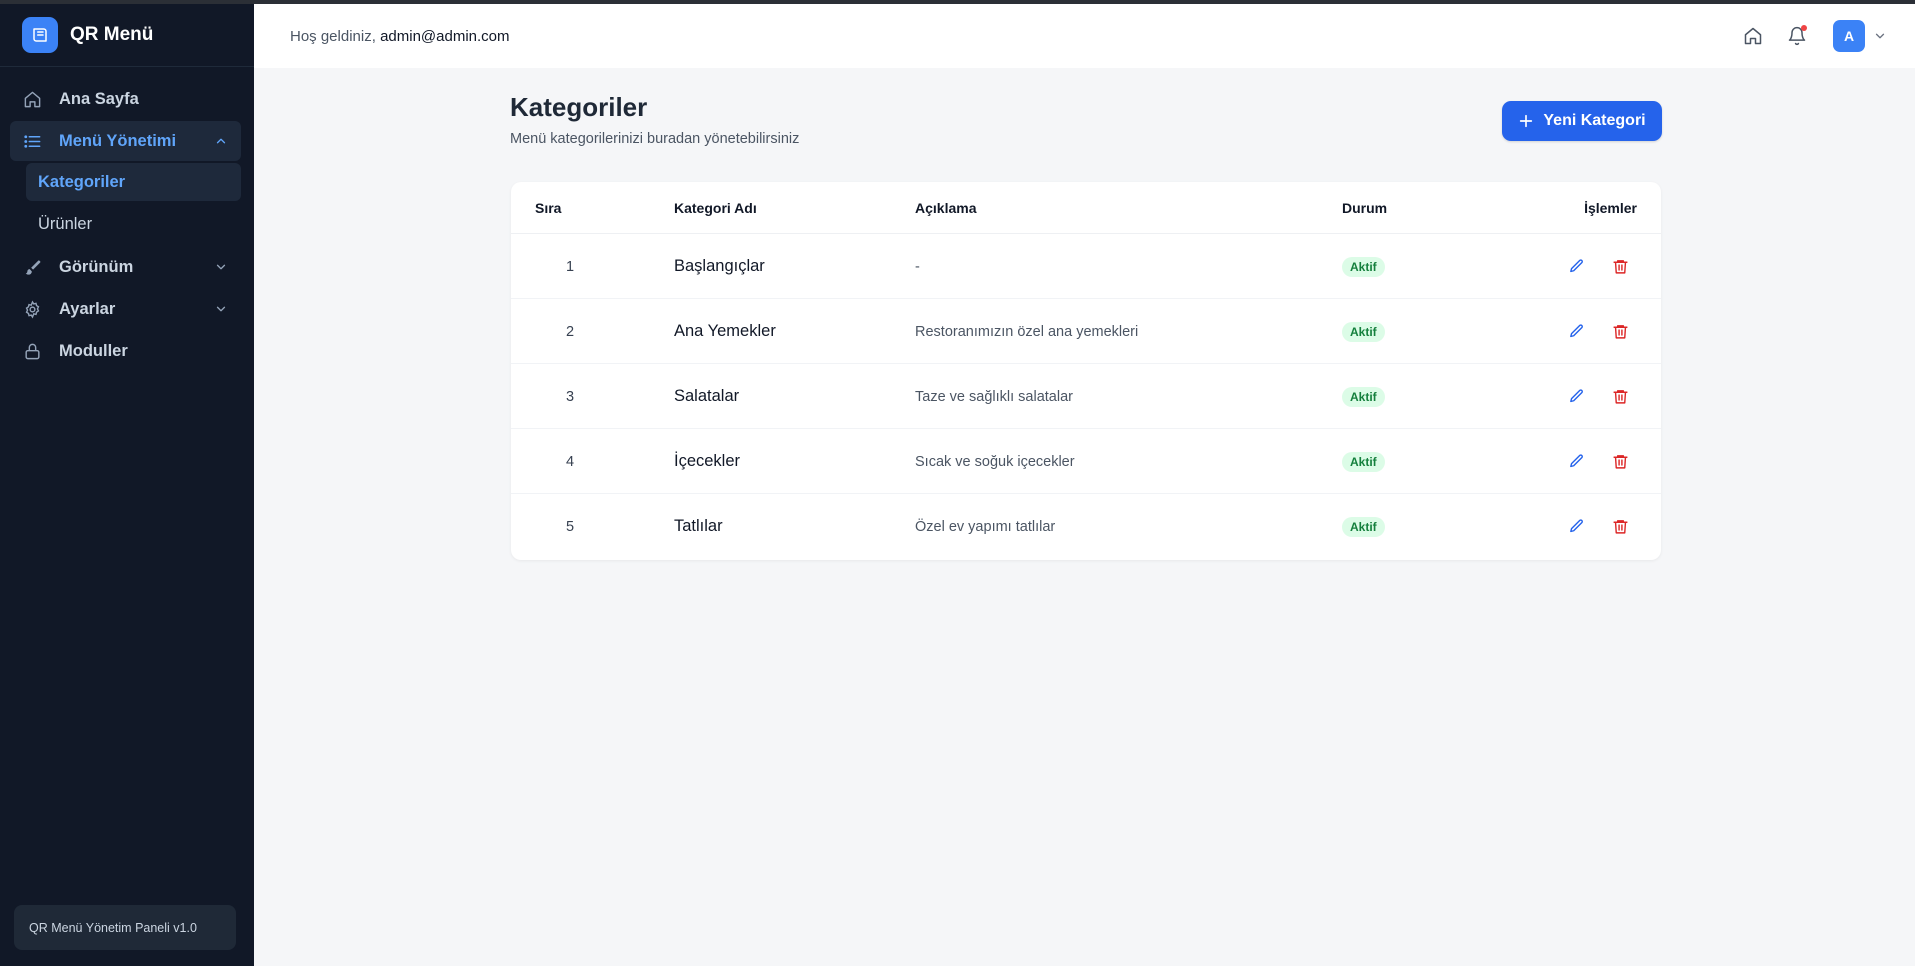 This screenshot has width=1915, height=966. I want to click on cell-description: -, so click(917, 266).